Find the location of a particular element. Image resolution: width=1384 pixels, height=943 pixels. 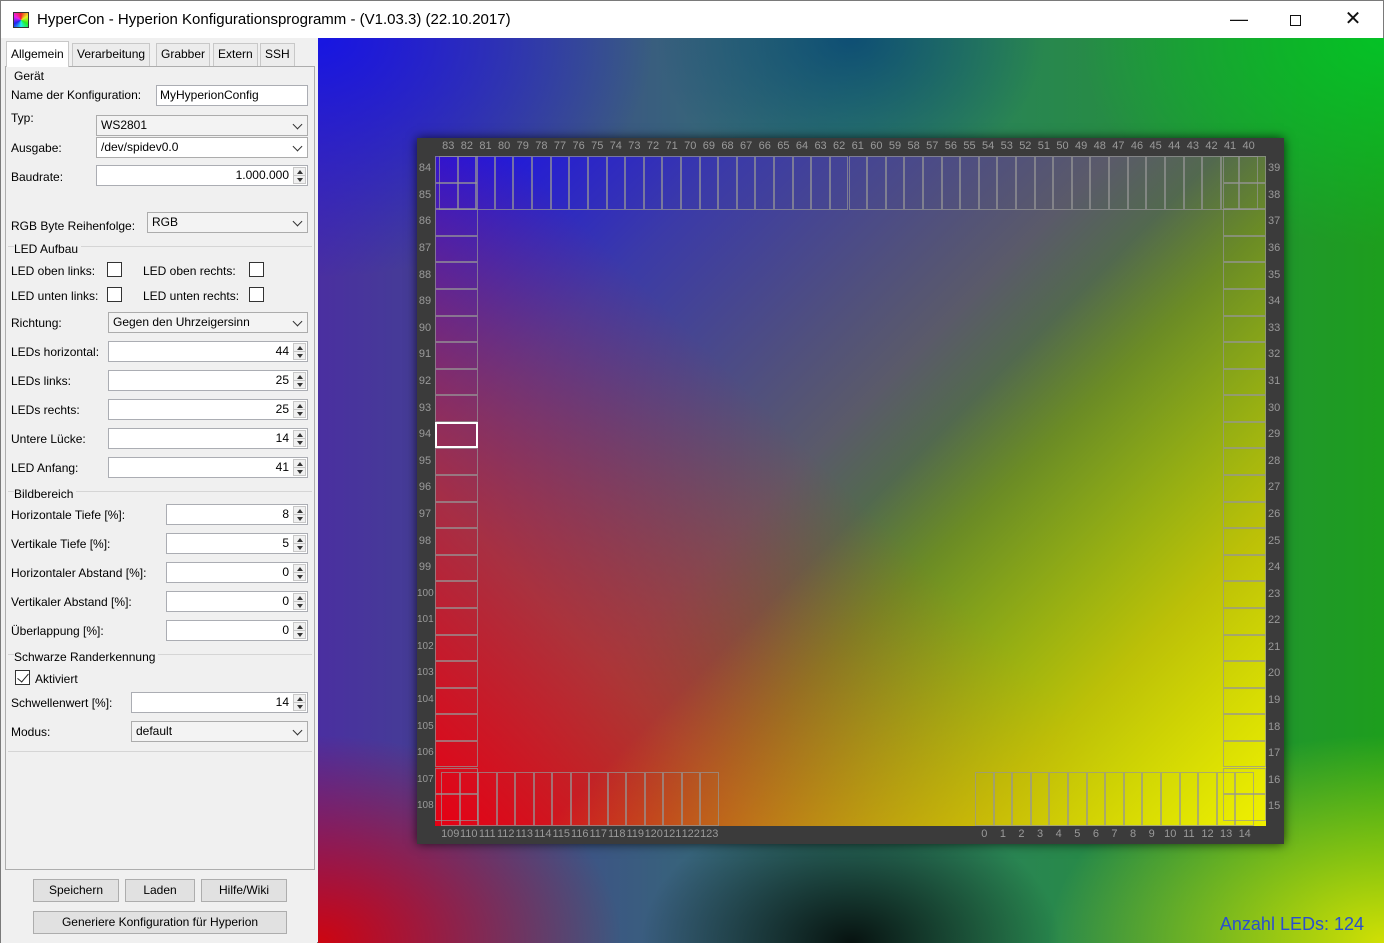

led-index-bottom: 111 is located at coordinates (487, 834).